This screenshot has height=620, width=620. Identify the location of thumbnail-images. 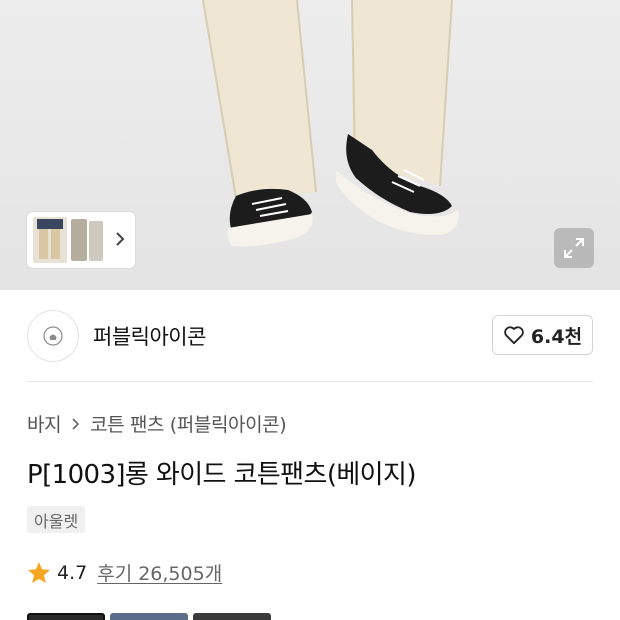
(68, 240).